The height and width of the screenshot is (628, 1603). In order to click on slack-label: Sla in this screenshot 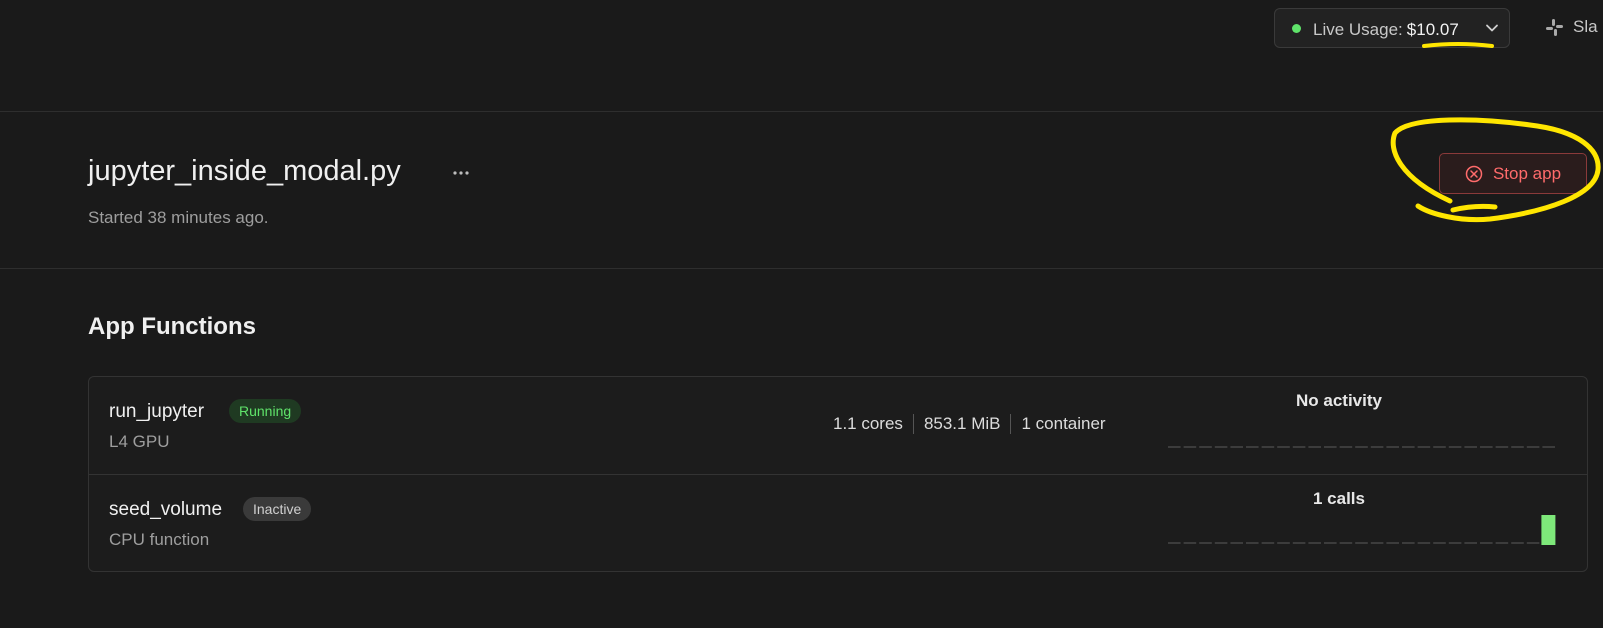, I will do `click(1585, 26)`.